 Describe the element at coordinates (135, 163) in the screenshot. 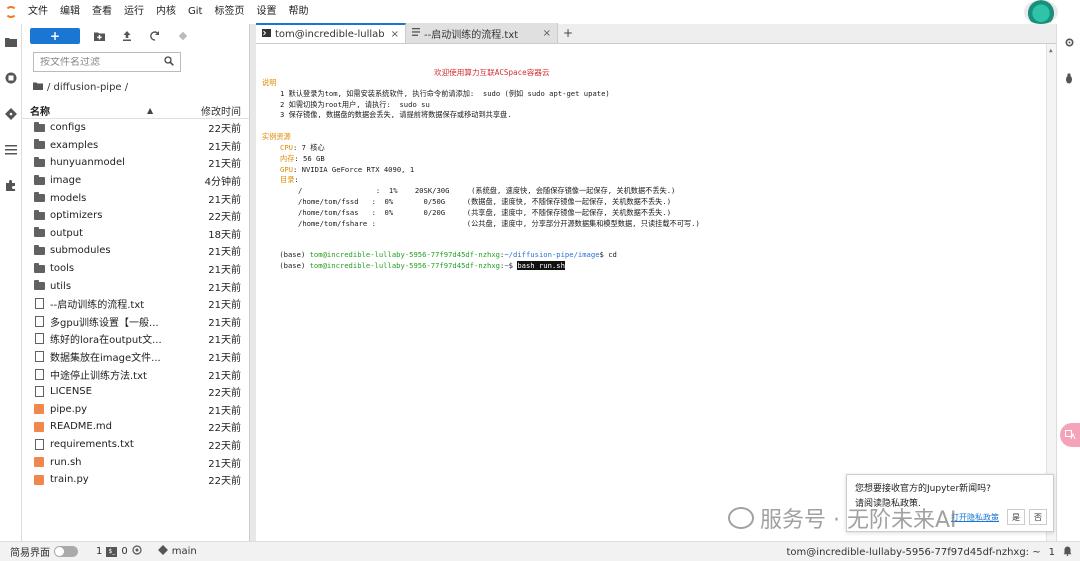

I see `folder-row: hunyuanmodel 21天前` at that location.